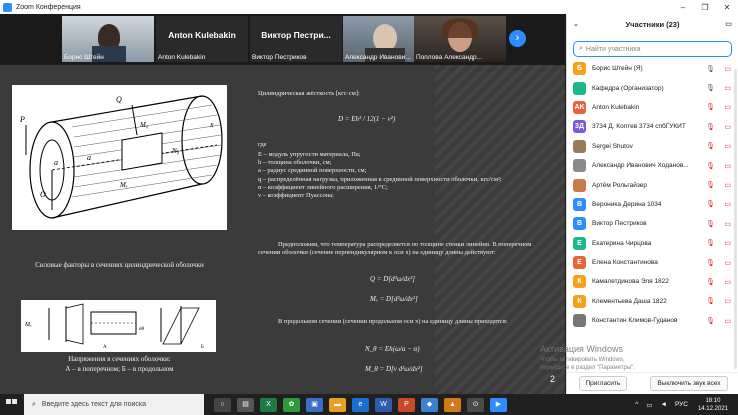 The height and width of the screenshot is (415, 738). Describe the element at coordinates (625, 263) in the screenshot. I see `participant-name: Елена Константинова` at that location.